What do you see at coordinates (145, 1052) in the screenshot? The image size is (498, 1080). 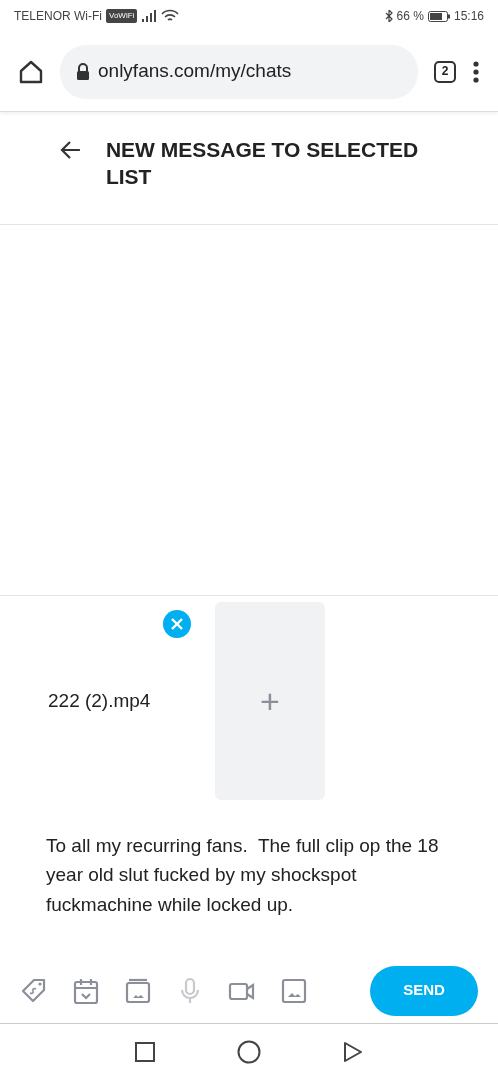 I see `recents-icon` at bounding box center [145, 1052].